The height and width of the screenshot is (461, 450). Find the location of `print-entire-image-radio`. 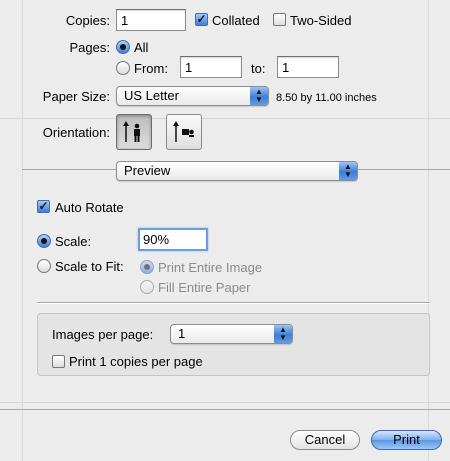

print-entire-image-radio is located at coordinates (147, 267).